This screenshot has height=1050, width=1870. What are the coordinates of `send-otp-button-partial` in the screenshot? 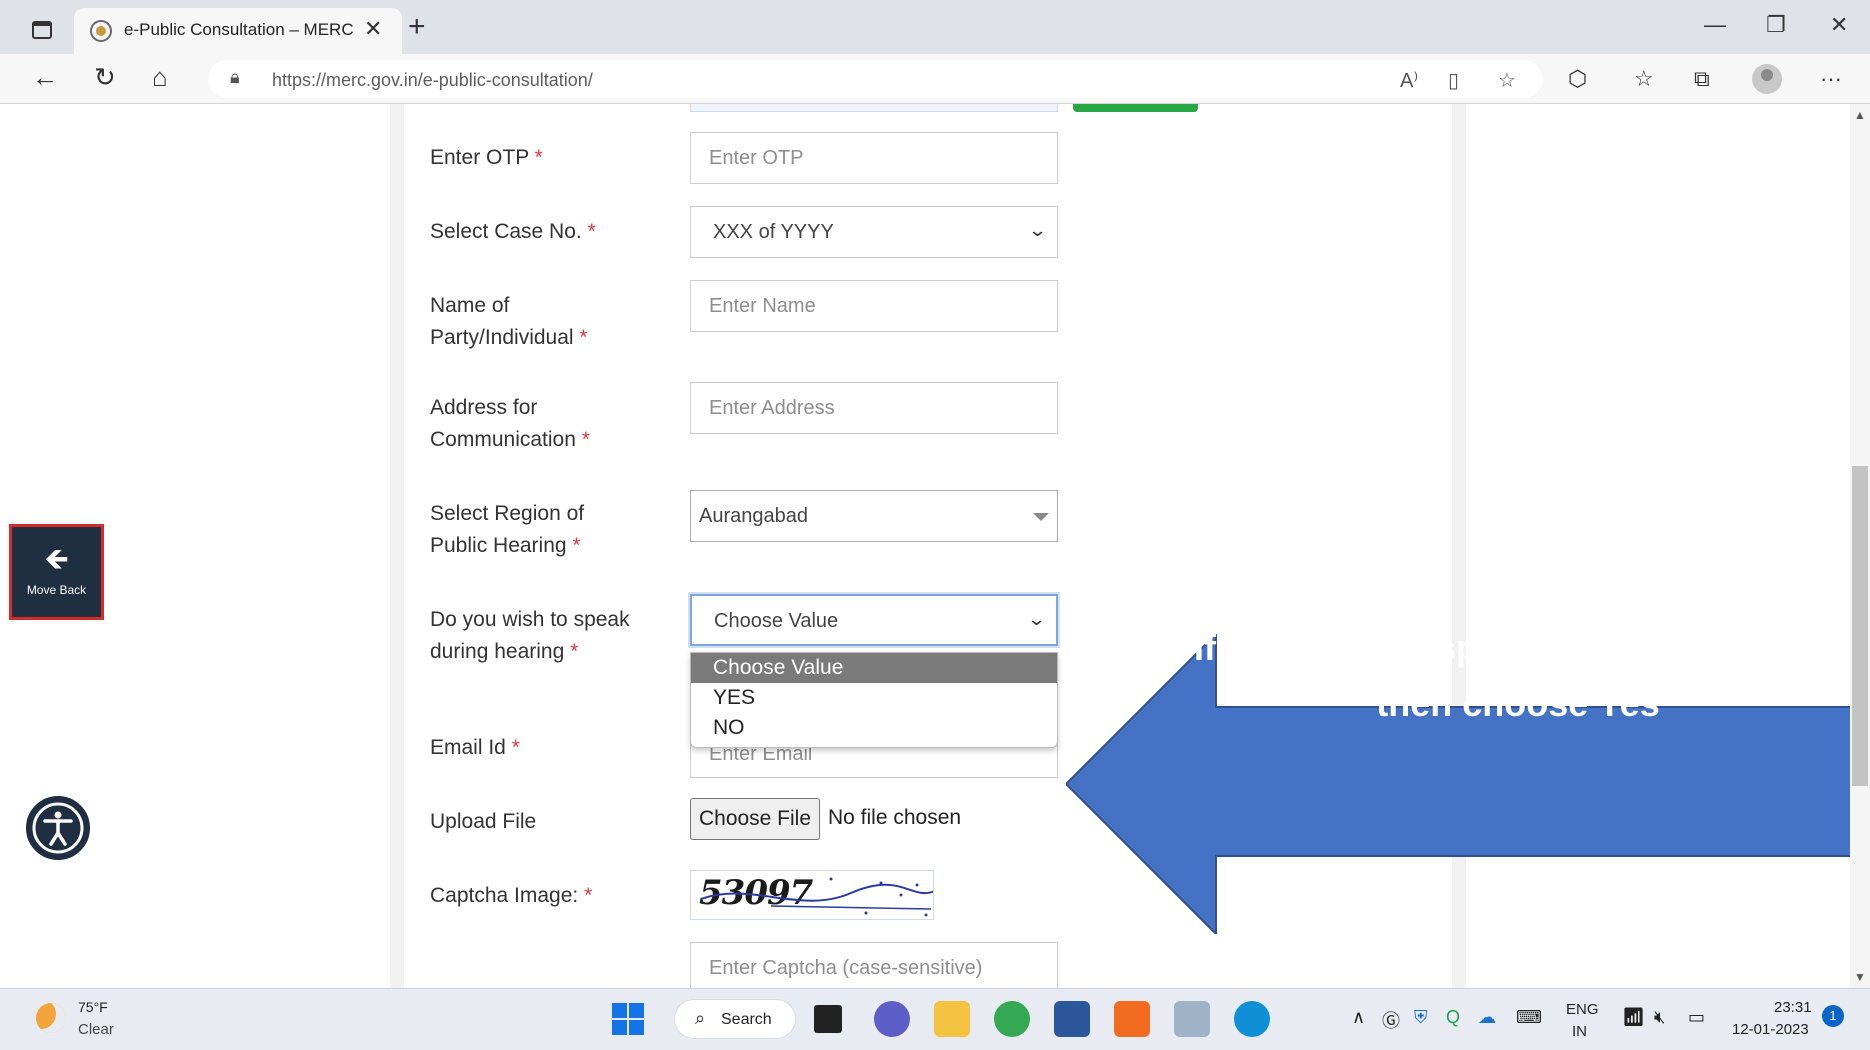 It's located at (1135, 108).